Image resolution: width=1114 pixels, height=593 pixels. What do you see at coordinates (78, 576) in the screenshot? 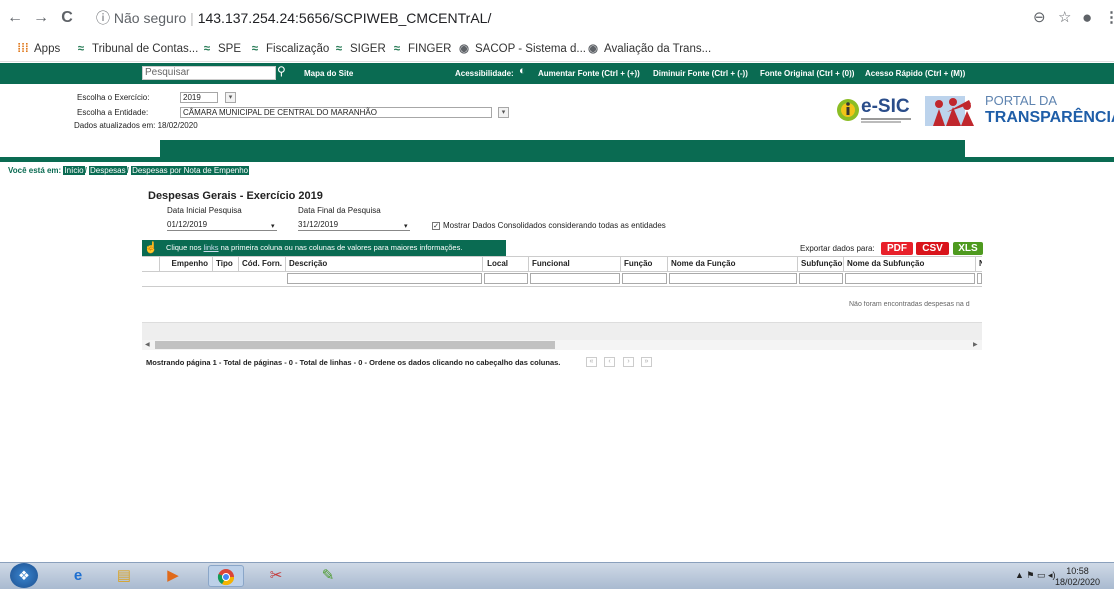
I see `internet-explorer-icon: e` at bounding box center [78, 576].